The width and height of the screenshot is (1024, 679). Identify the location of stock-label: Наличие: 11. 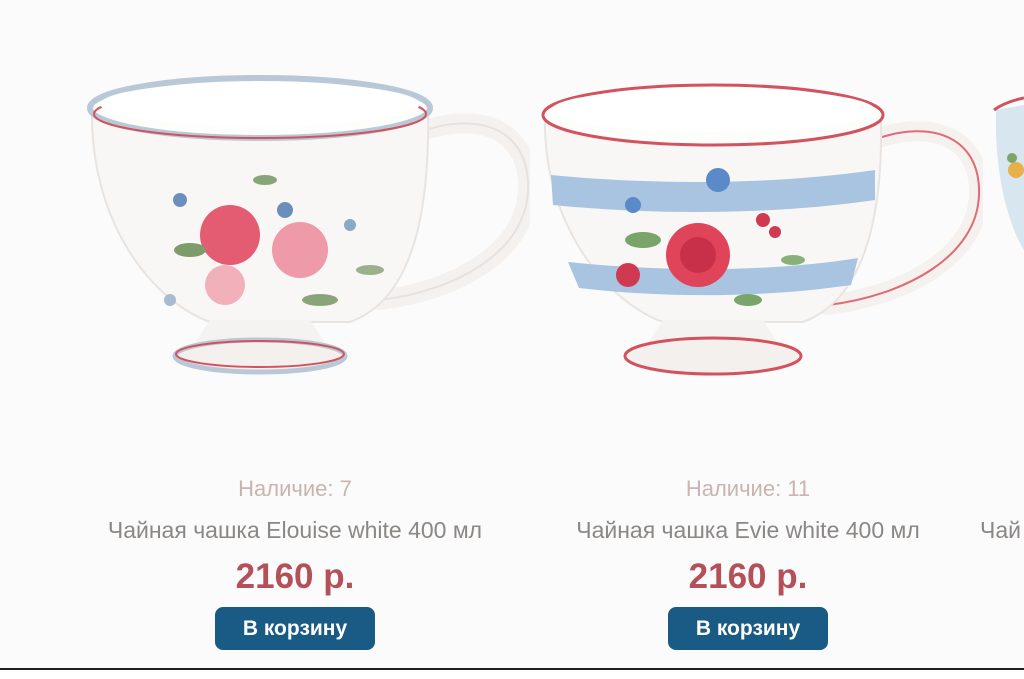
(748, 488).